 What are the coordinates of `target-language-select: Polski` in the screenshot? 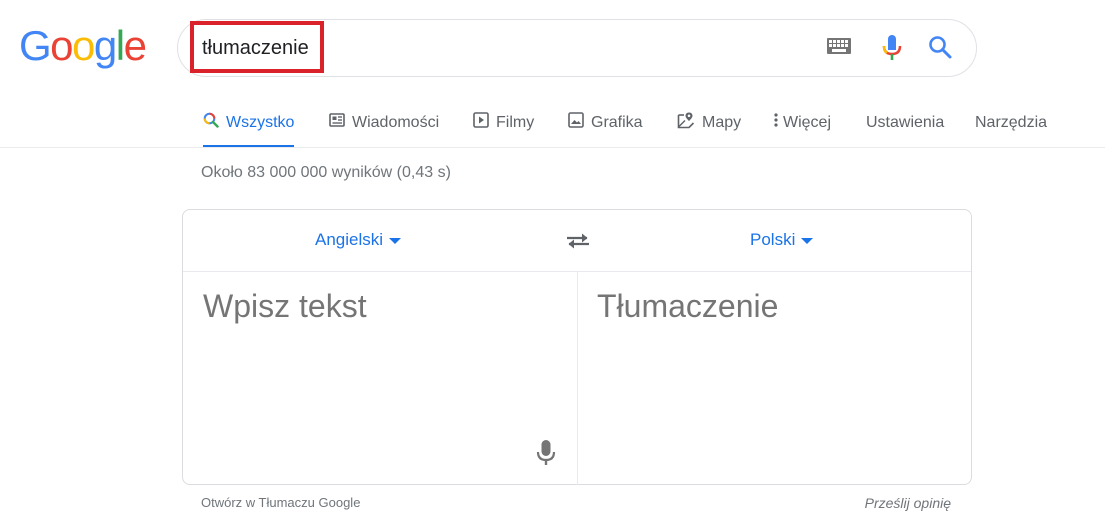 It's located at (782, 240).